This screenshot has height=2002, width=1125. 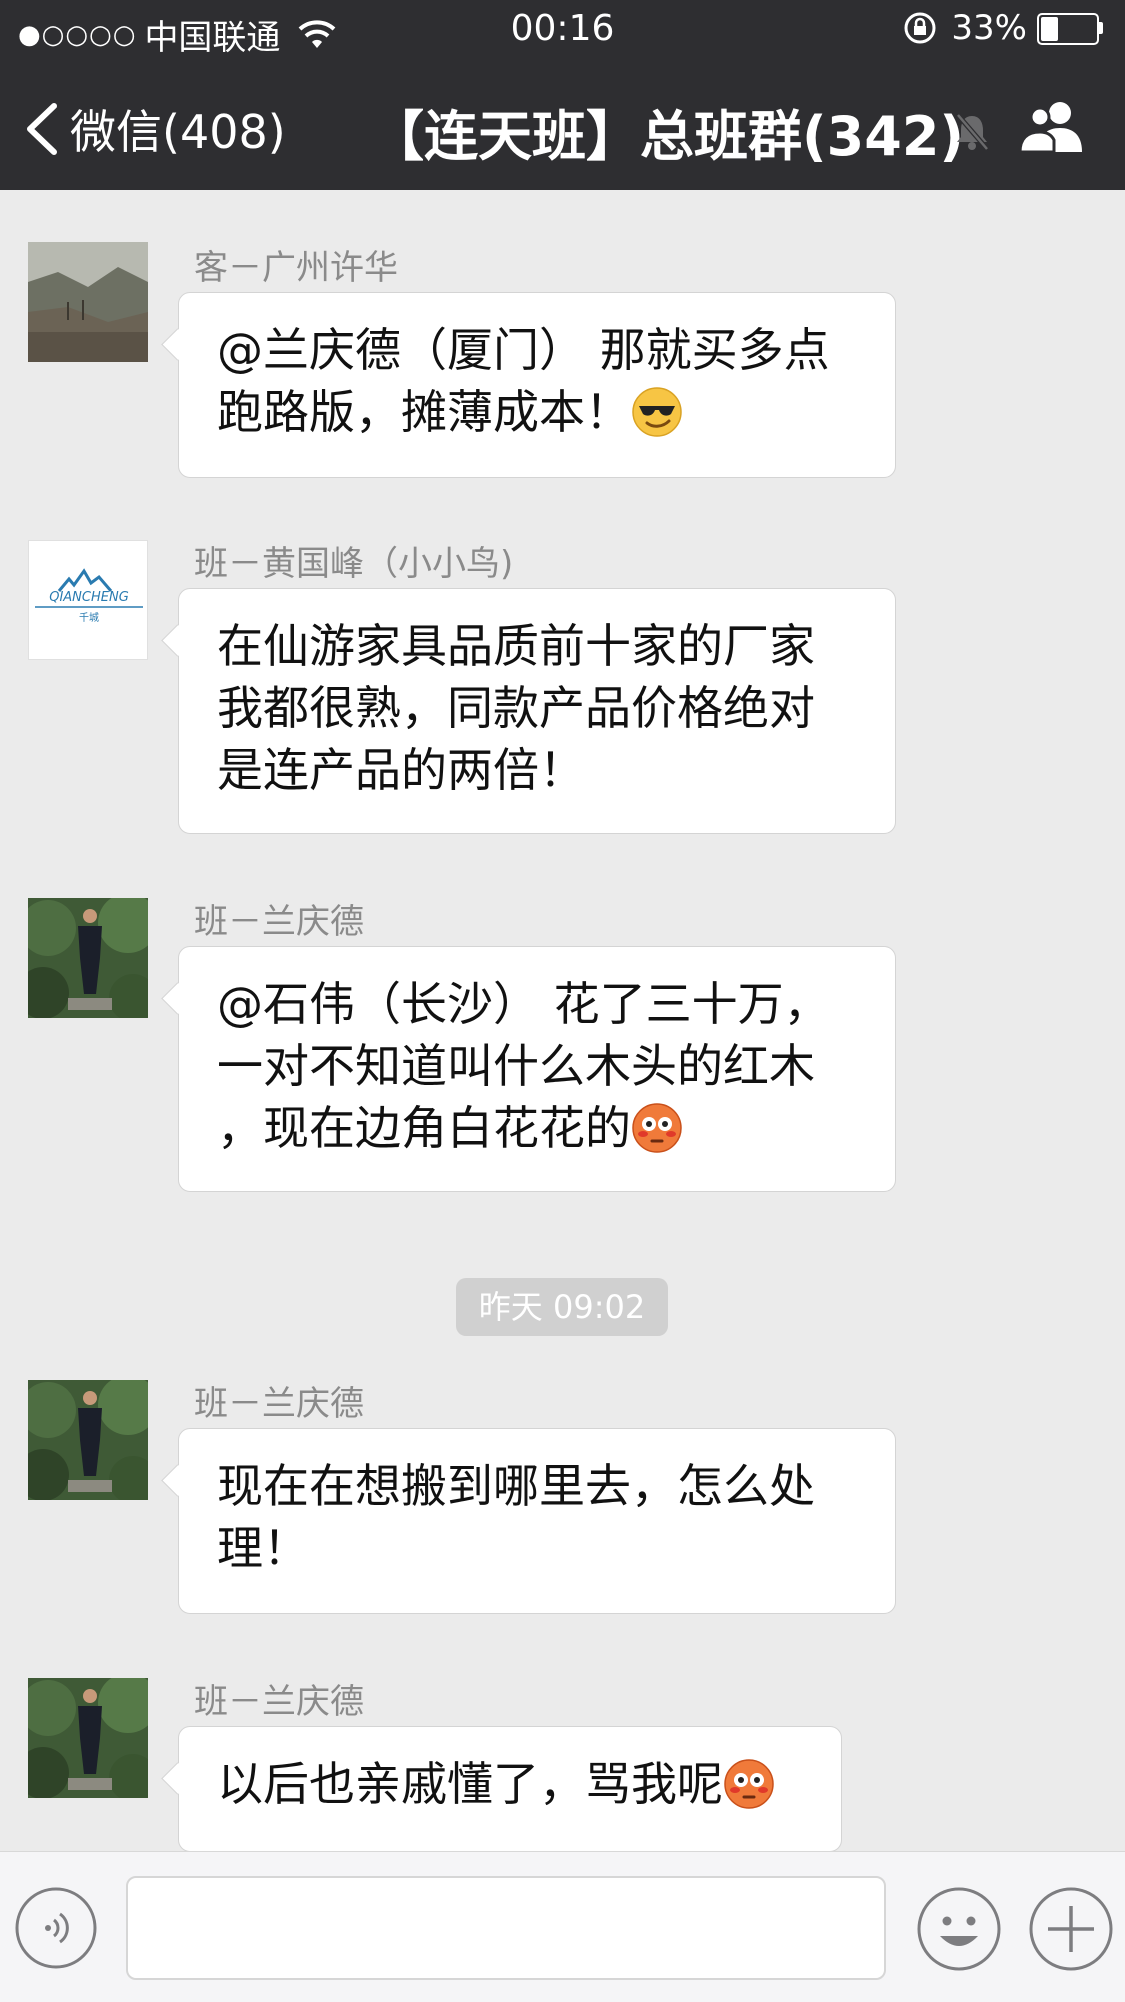 I want to click on battery-percent: 33%, so click(x=989, y=28).